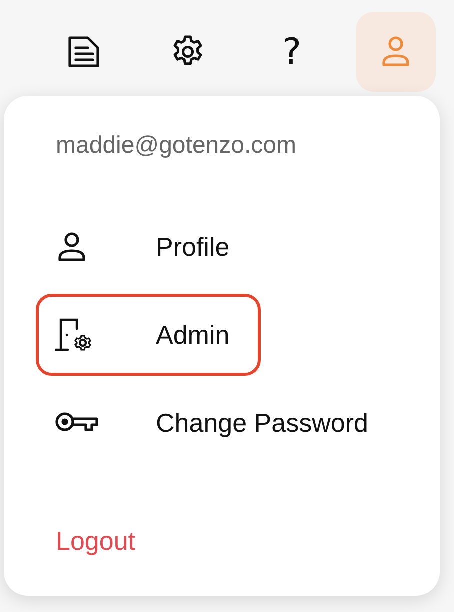  What do you see at coordinates (77, 423) in the screenshot?
I see `key-icon` at bounding box center [77, 423].